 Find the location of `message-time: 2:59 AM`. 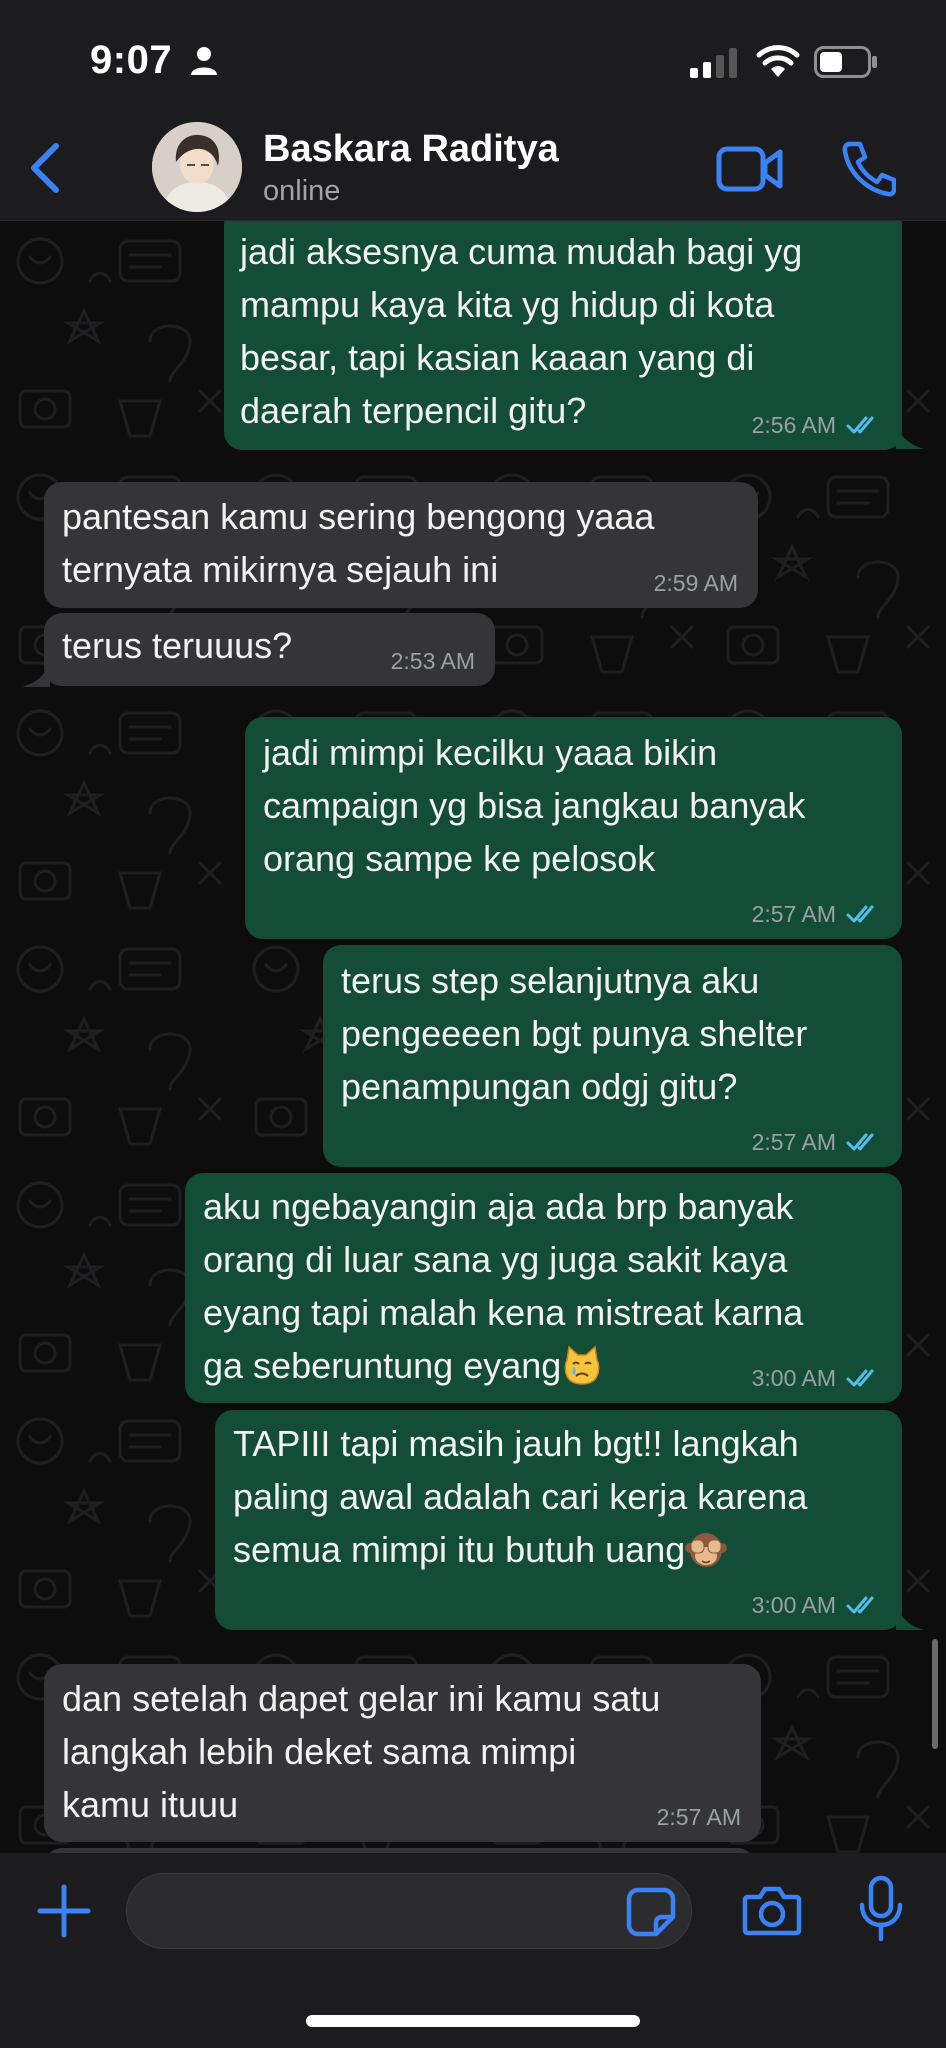

message-time: 2:59 AM is located at coordinates (695, 583).